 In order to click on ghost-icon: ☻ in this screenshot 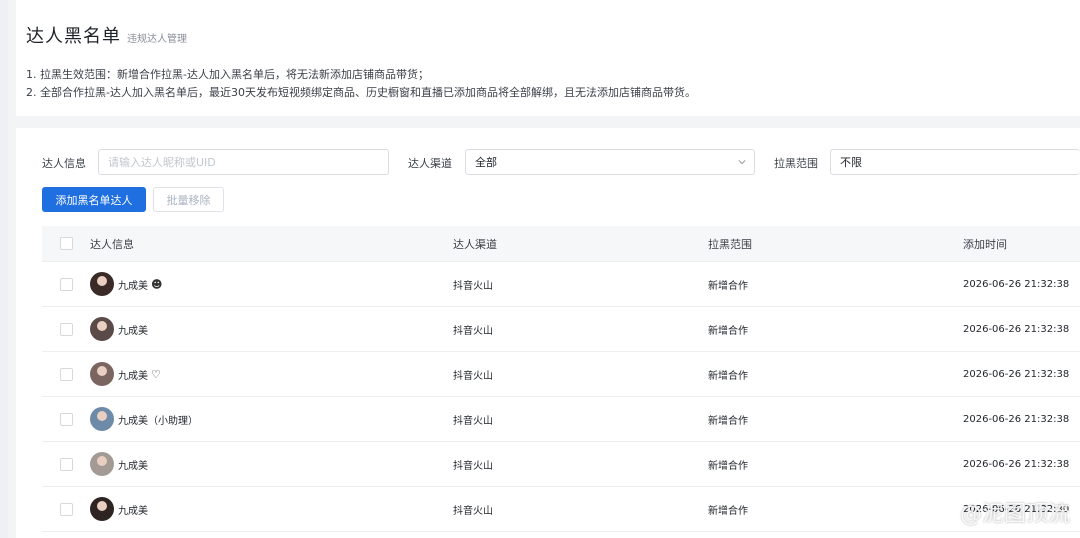, I will do `click(157, 284)`.